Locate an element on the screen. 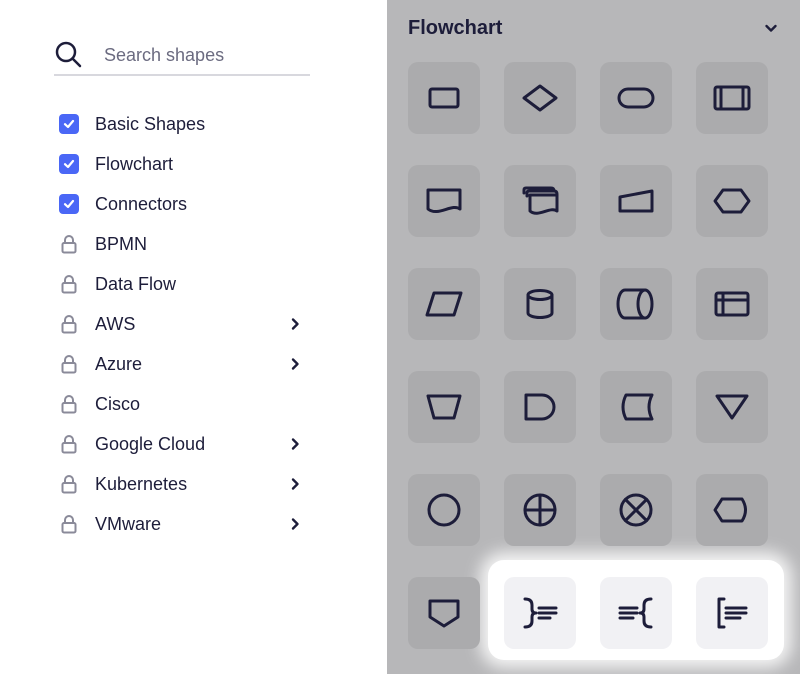 This screenshot has height=674, width=800. manual-input-icon is located at coordinates (636, 201).